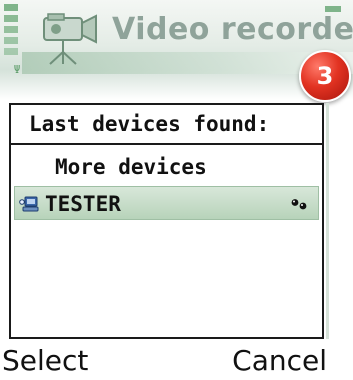 The image size is (353, 380). What do you see at coordinates (83, 204) in the screenshot?
I see `list-item-label: TESTER` at bounding box center [83, 204].